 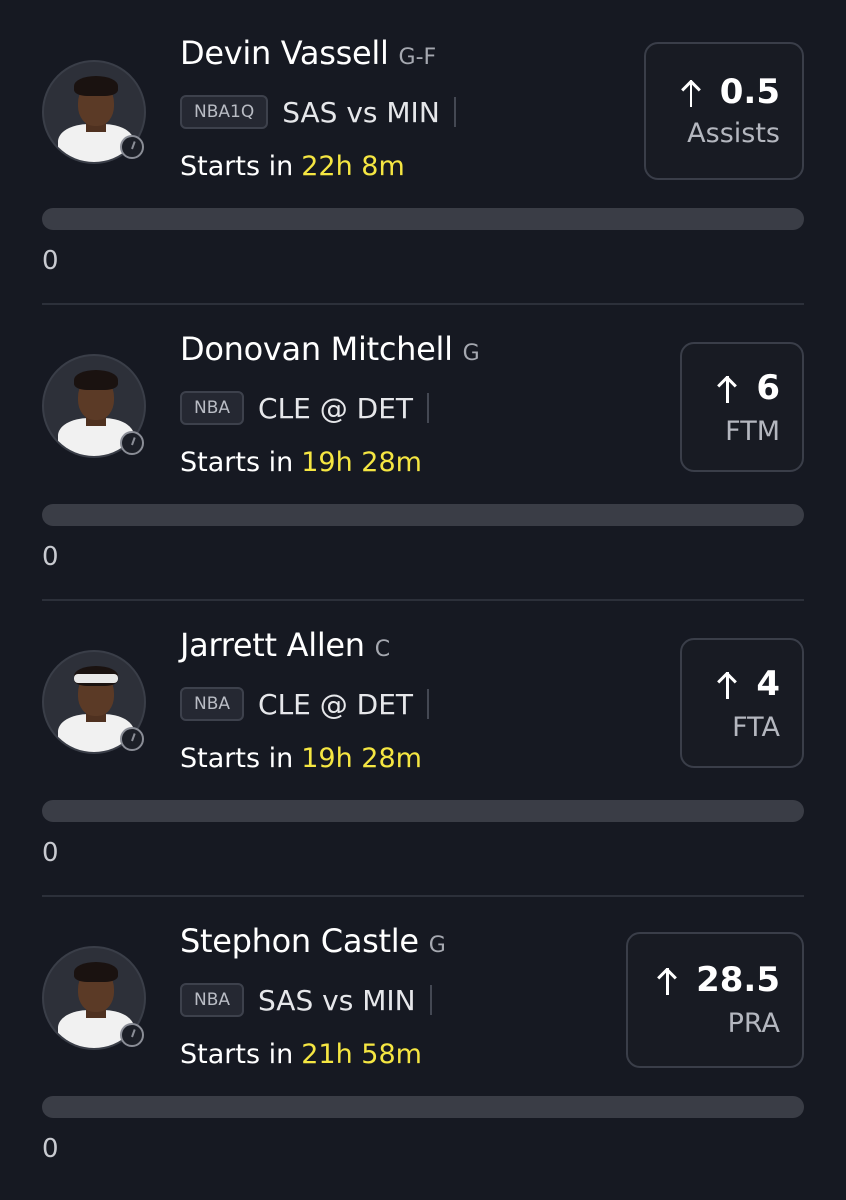 What do you see at coordinates (417, 57) in the screenshot?
I see `player-position: G-F` at bounding box center [417, 57].